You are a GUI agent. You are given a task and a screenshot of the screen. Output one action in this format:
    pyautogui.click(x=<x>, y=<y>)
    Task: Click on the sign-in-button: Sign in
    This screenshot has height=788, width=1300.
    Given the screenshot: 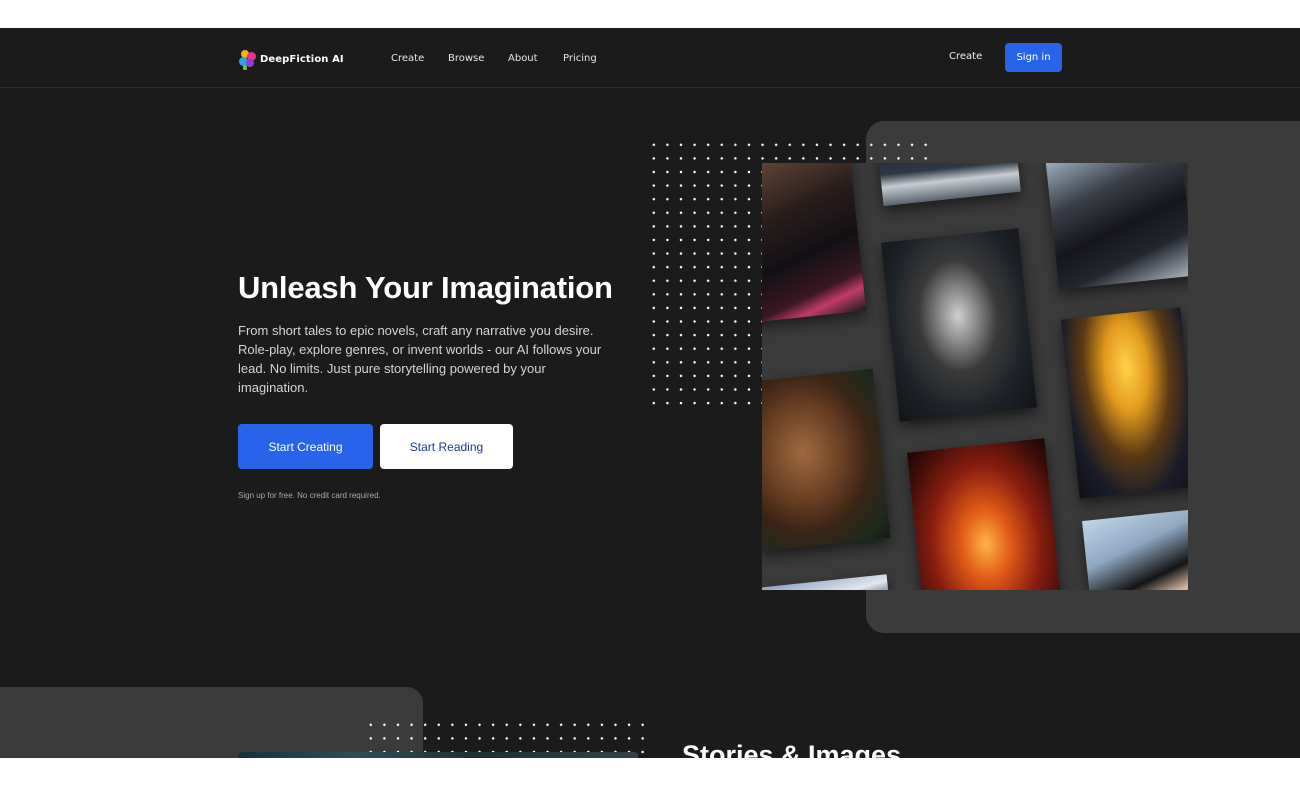 What is the action you would take?
    pyautogui.click(x=1033, y=57)
    